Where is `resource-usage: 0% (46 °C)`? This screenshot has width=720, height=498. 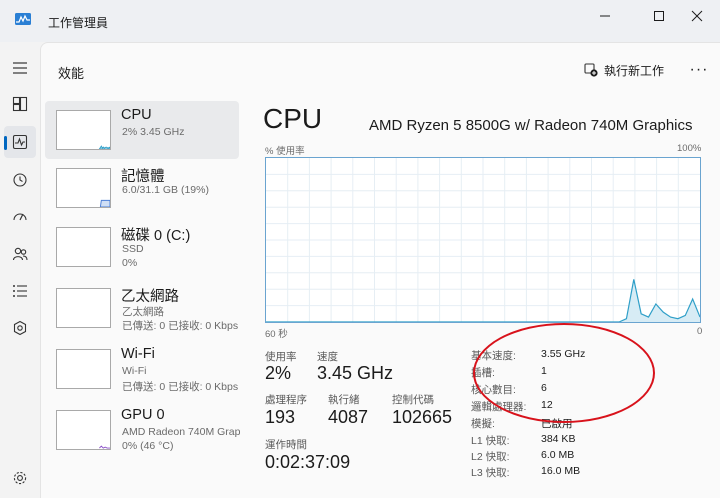 resource-usage: 0% (46 °C) is located at coordinates (148, 446).